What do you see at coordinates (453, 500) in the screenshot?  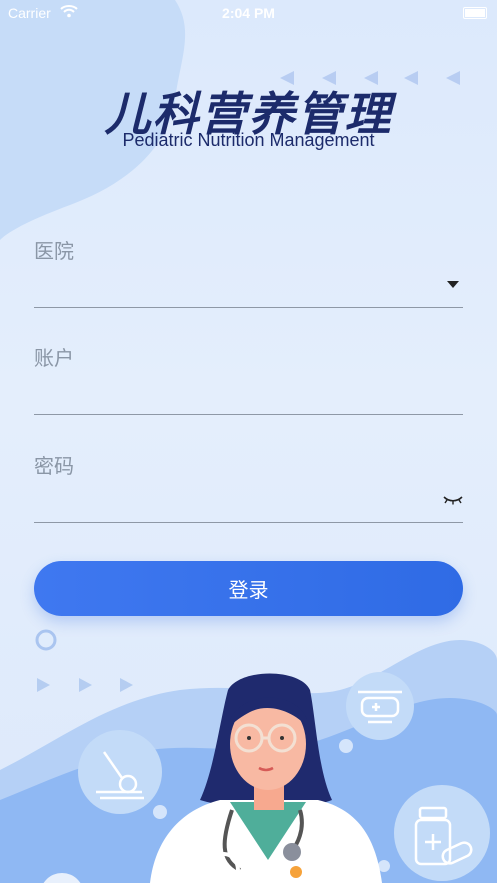 I see `eye-closed-icon` at bounding box center [453, 500].